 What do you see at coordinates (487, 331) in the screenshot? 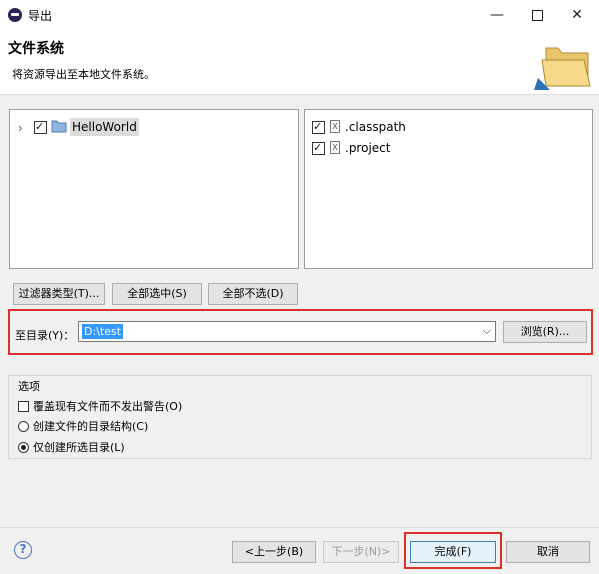
I see `chevron-down-icon: ⌵` at bounding box center [487, 331].